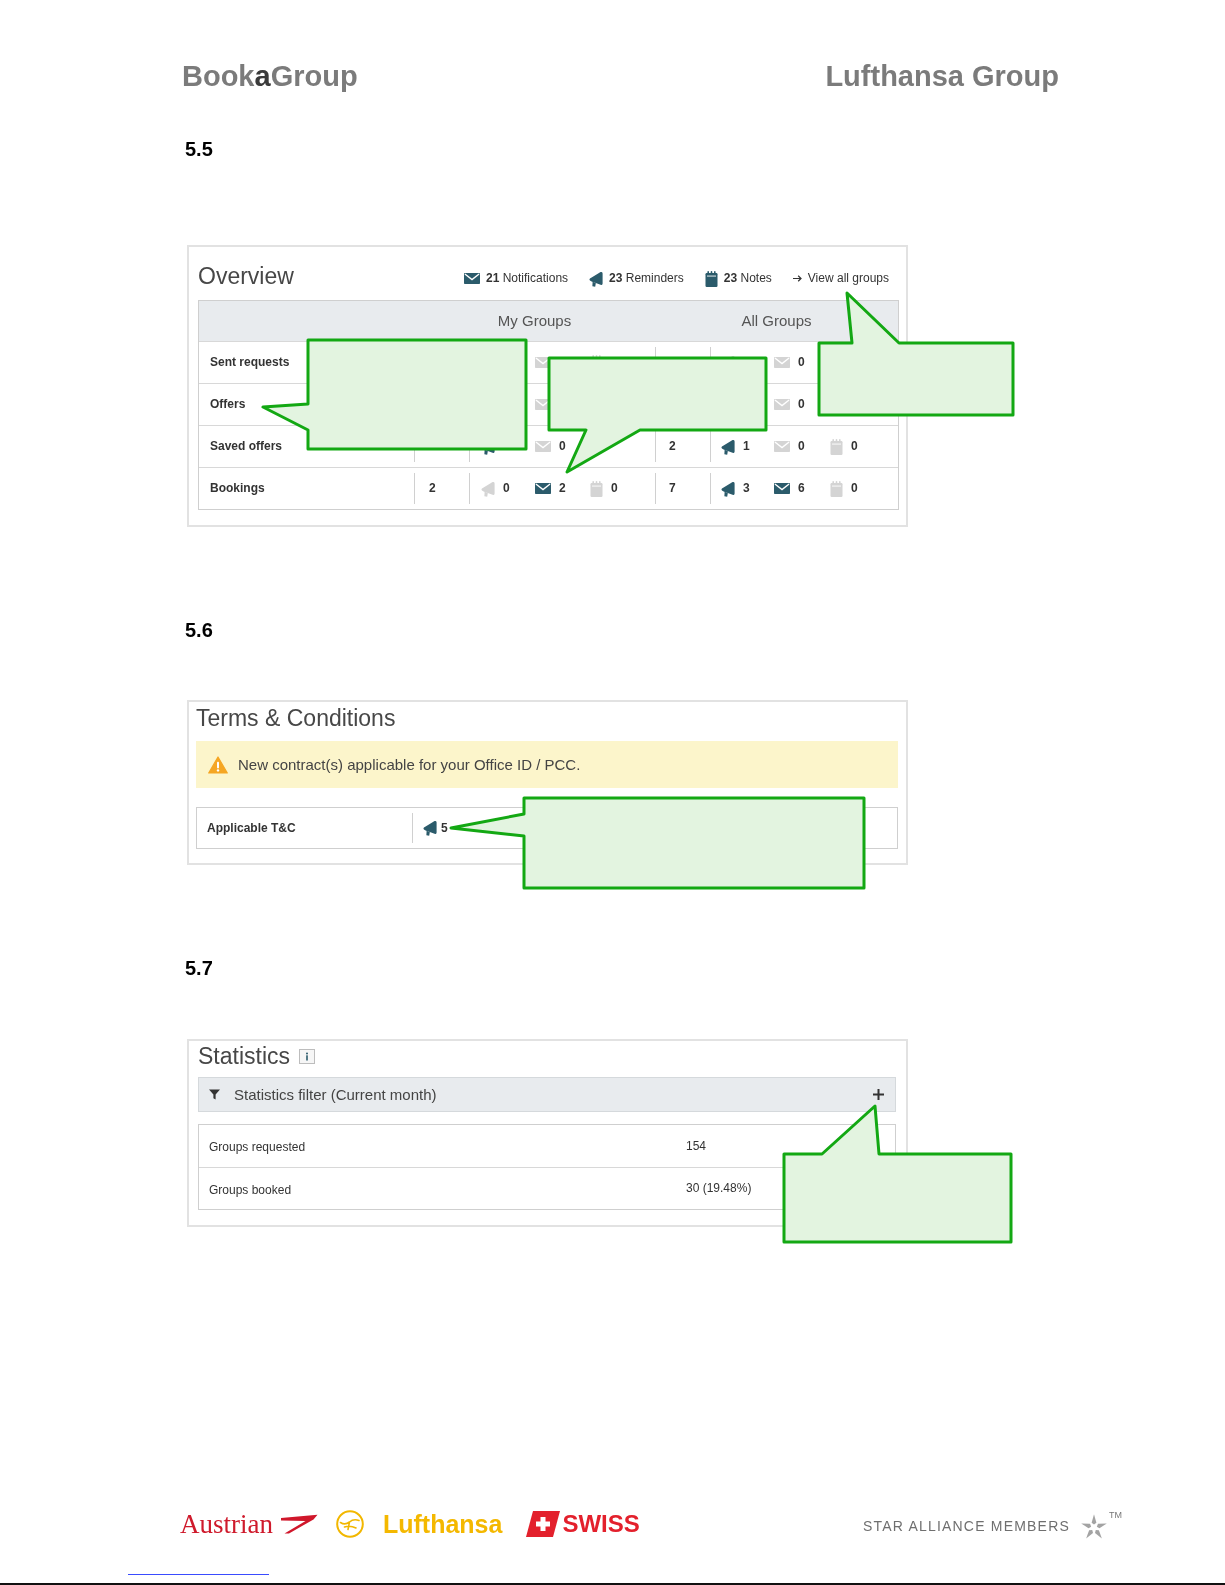 Image resolution: width=1225 pixels, height=1585 pixels. Describe the element at coordinates (251, 828) in the screenshot. I see `row-label: Applicable T&C` at that location.